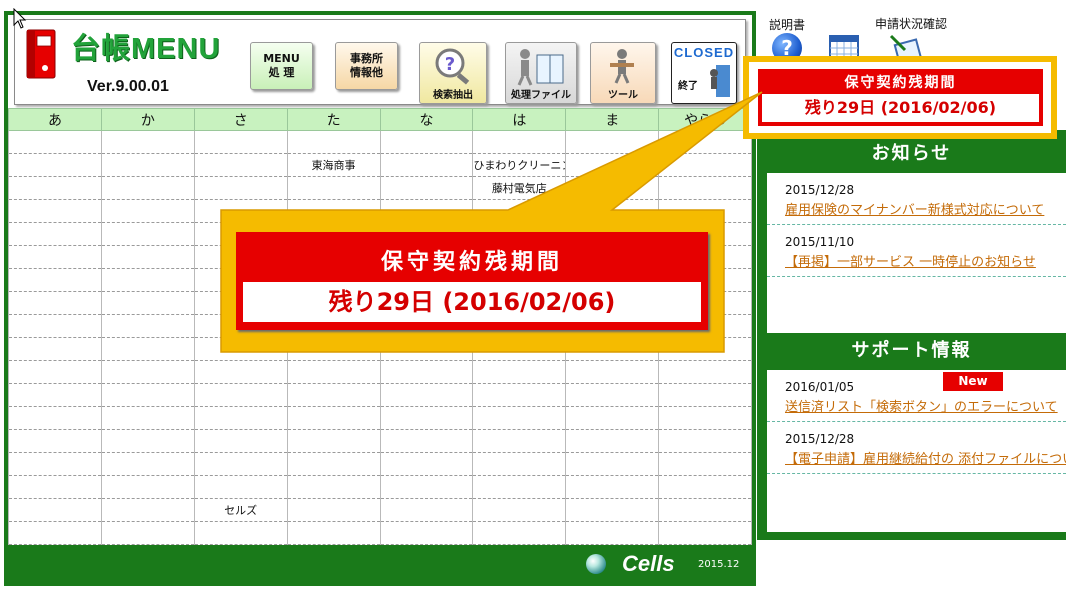 The width and height of the screenshot is (1066, 605). I want to click on client-entry: セルズ, so click(240, 510).